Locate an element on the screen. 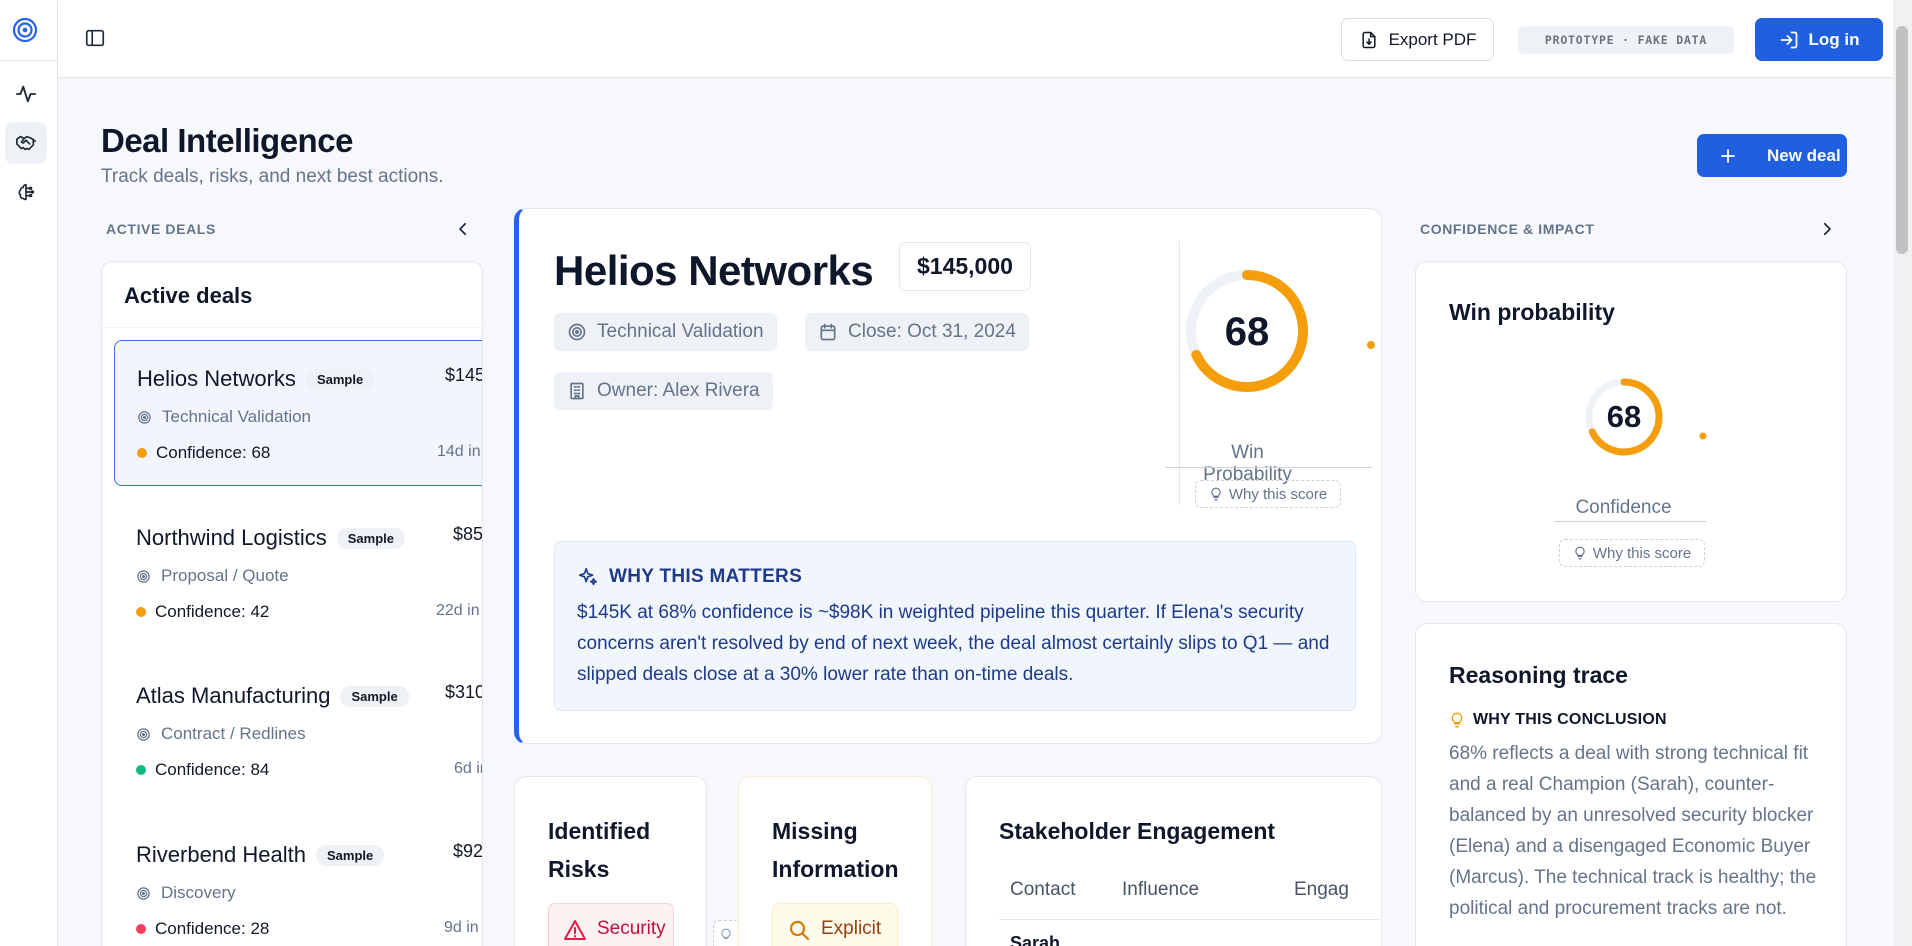 The image size is (1912, 946). gauge-underline is located at coordinates (1268, 467).